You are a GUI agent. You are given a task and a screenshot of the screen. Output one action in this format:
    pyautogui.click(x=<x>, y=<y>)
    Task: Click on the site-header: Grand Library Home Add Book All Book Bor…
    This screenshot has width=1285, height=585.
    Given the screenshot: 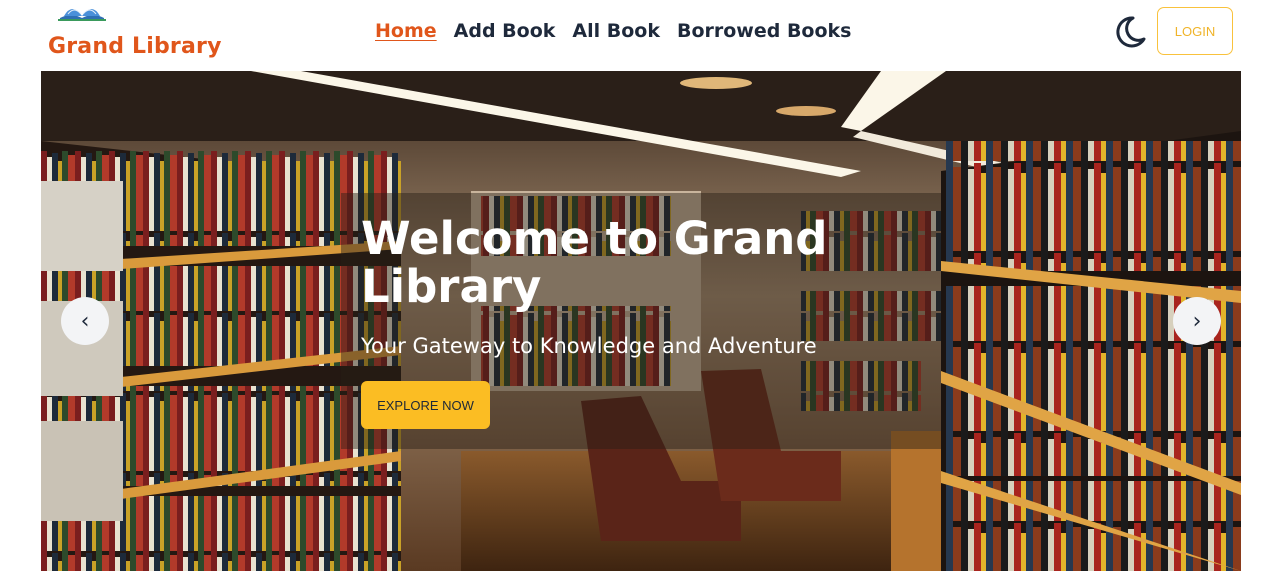 What is the action you would take?
    pyautogui.click(x=642, y=35)
    